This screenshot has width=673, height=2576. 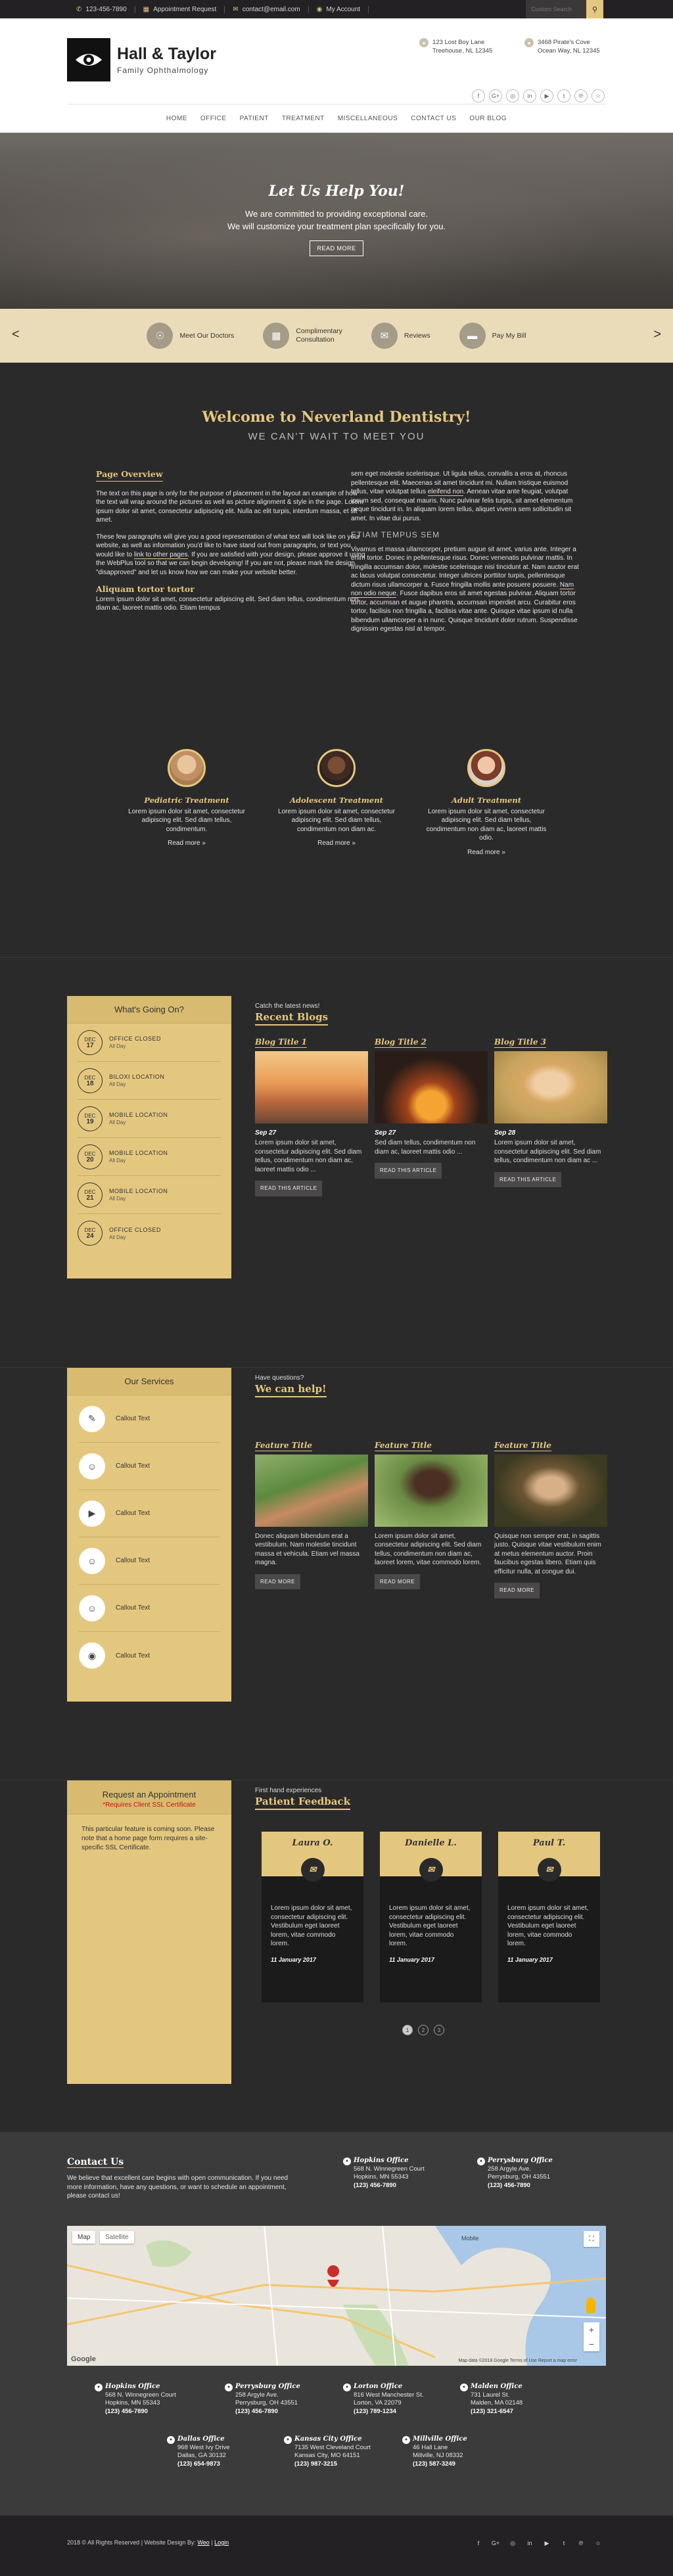 I want to click on quick-link-doctors: ☉ Meet Our Doctors, so click(x=190, y=336).